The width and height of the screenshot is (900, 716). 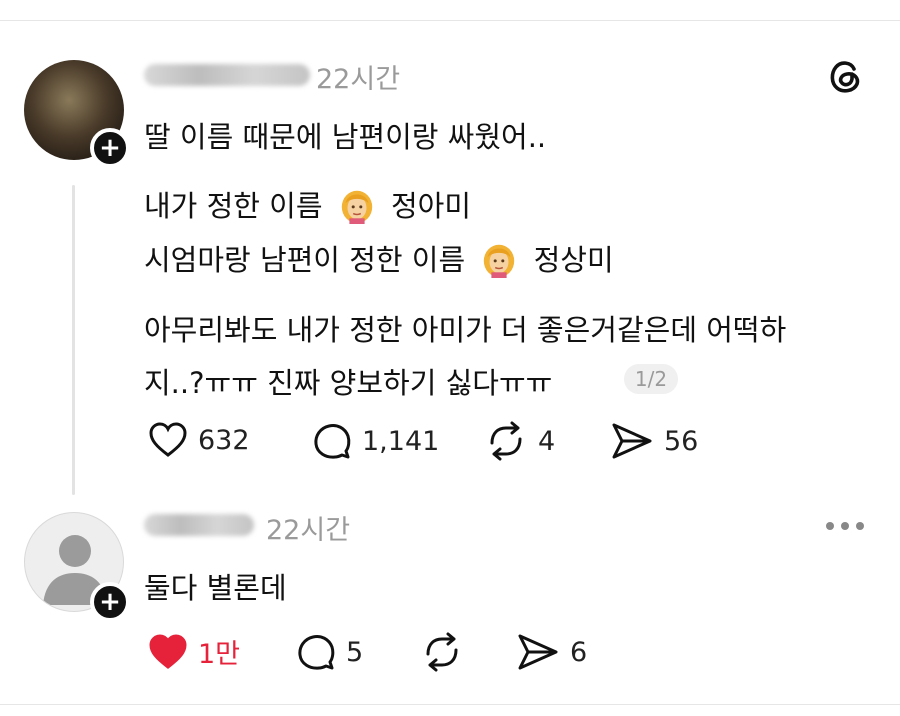 What do you see at coordinates (199, 525) in the screenshot?
I see `reply-author-username-blurred` at bounding box center [199, 525].